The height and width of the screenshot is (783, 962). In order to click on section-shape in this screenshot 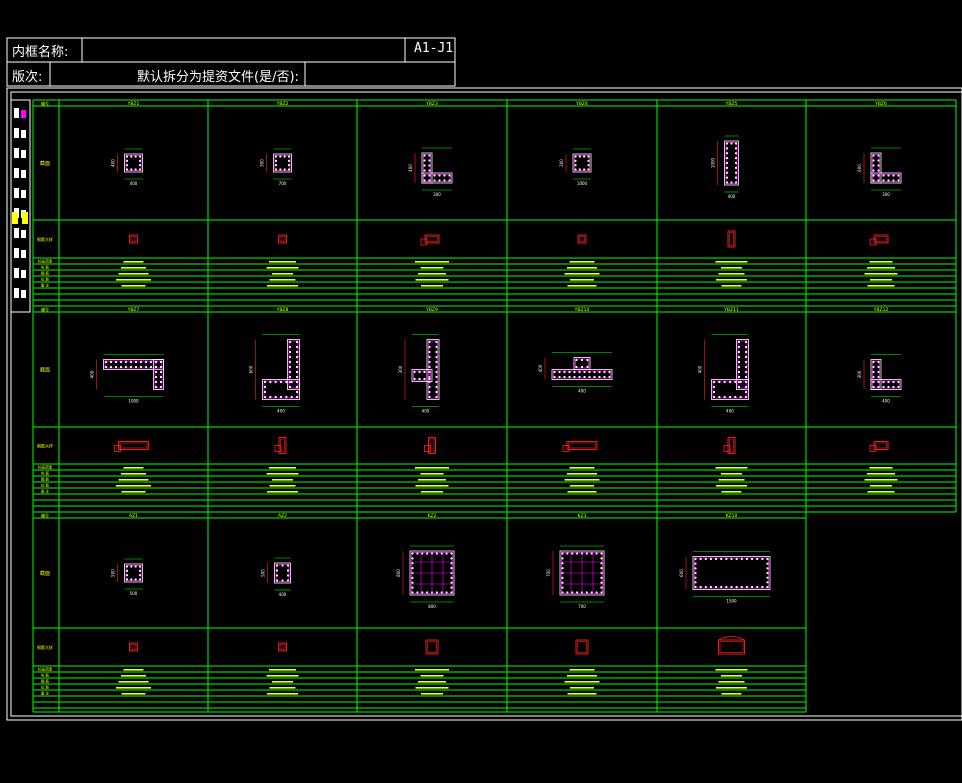, I will do `click(422, 370)`.